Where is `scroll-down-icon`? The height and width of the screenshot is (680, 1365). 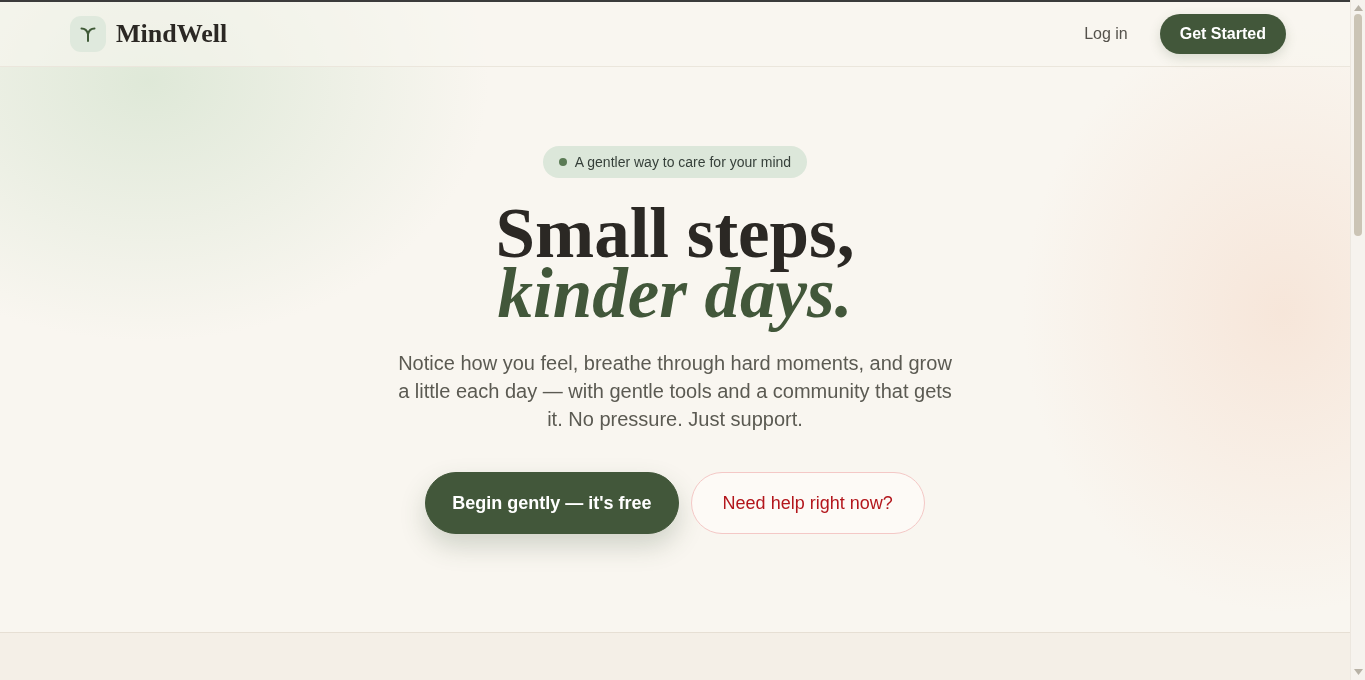
scroll-down-icon is located at coordinates (1358, 672).